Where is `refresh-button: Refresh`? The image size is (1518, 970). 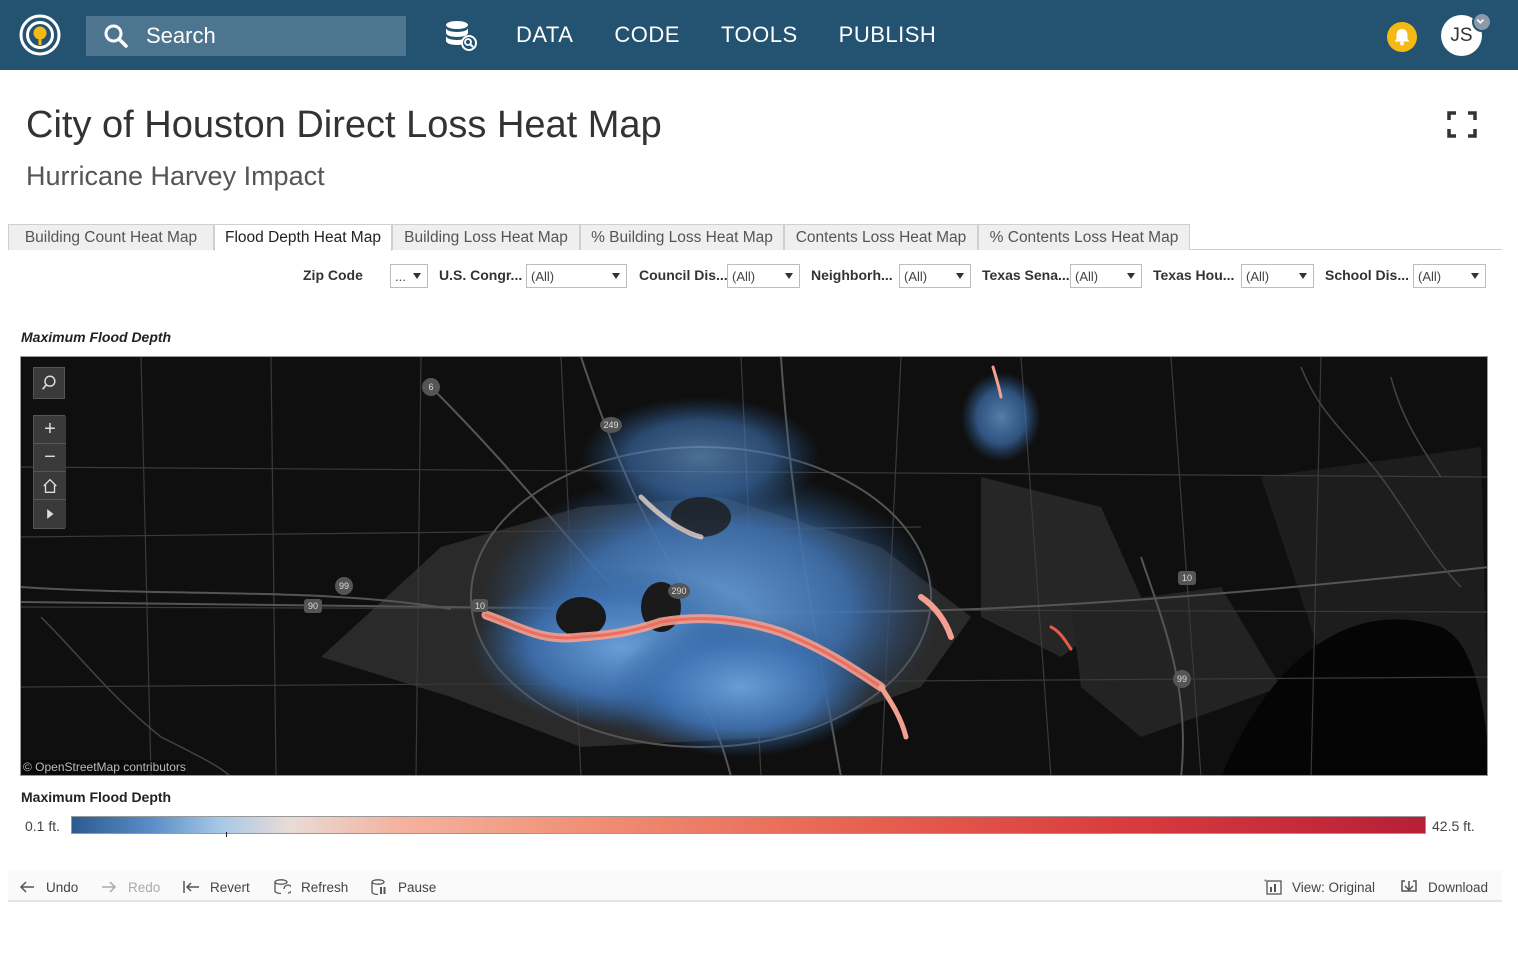
refresh-button: Refresh is located at coordinates (310, 887).